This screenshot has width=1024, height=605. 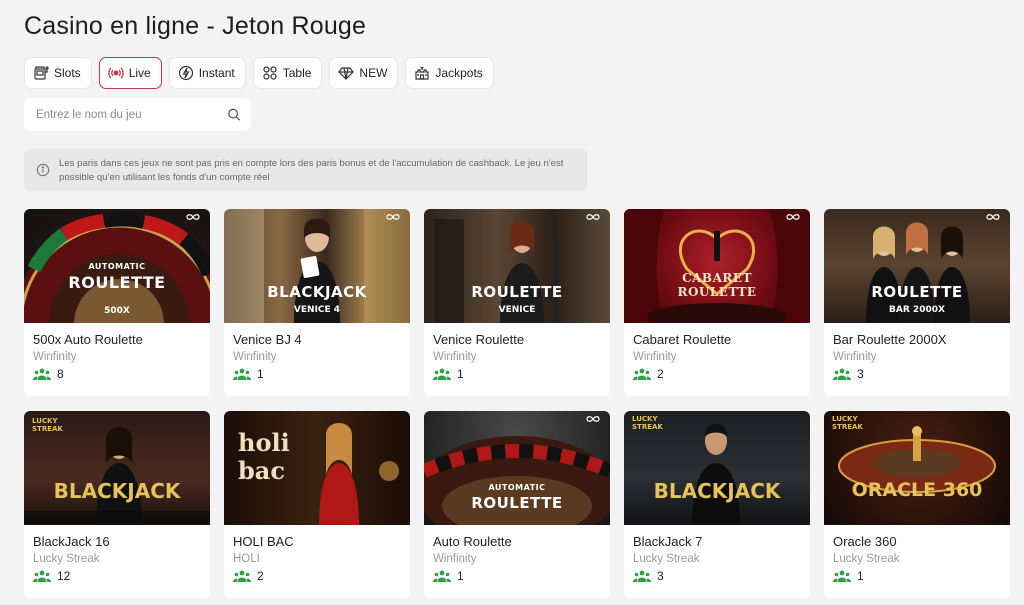 I want to click on player-count-value: 12, so click(x=64, y=576).